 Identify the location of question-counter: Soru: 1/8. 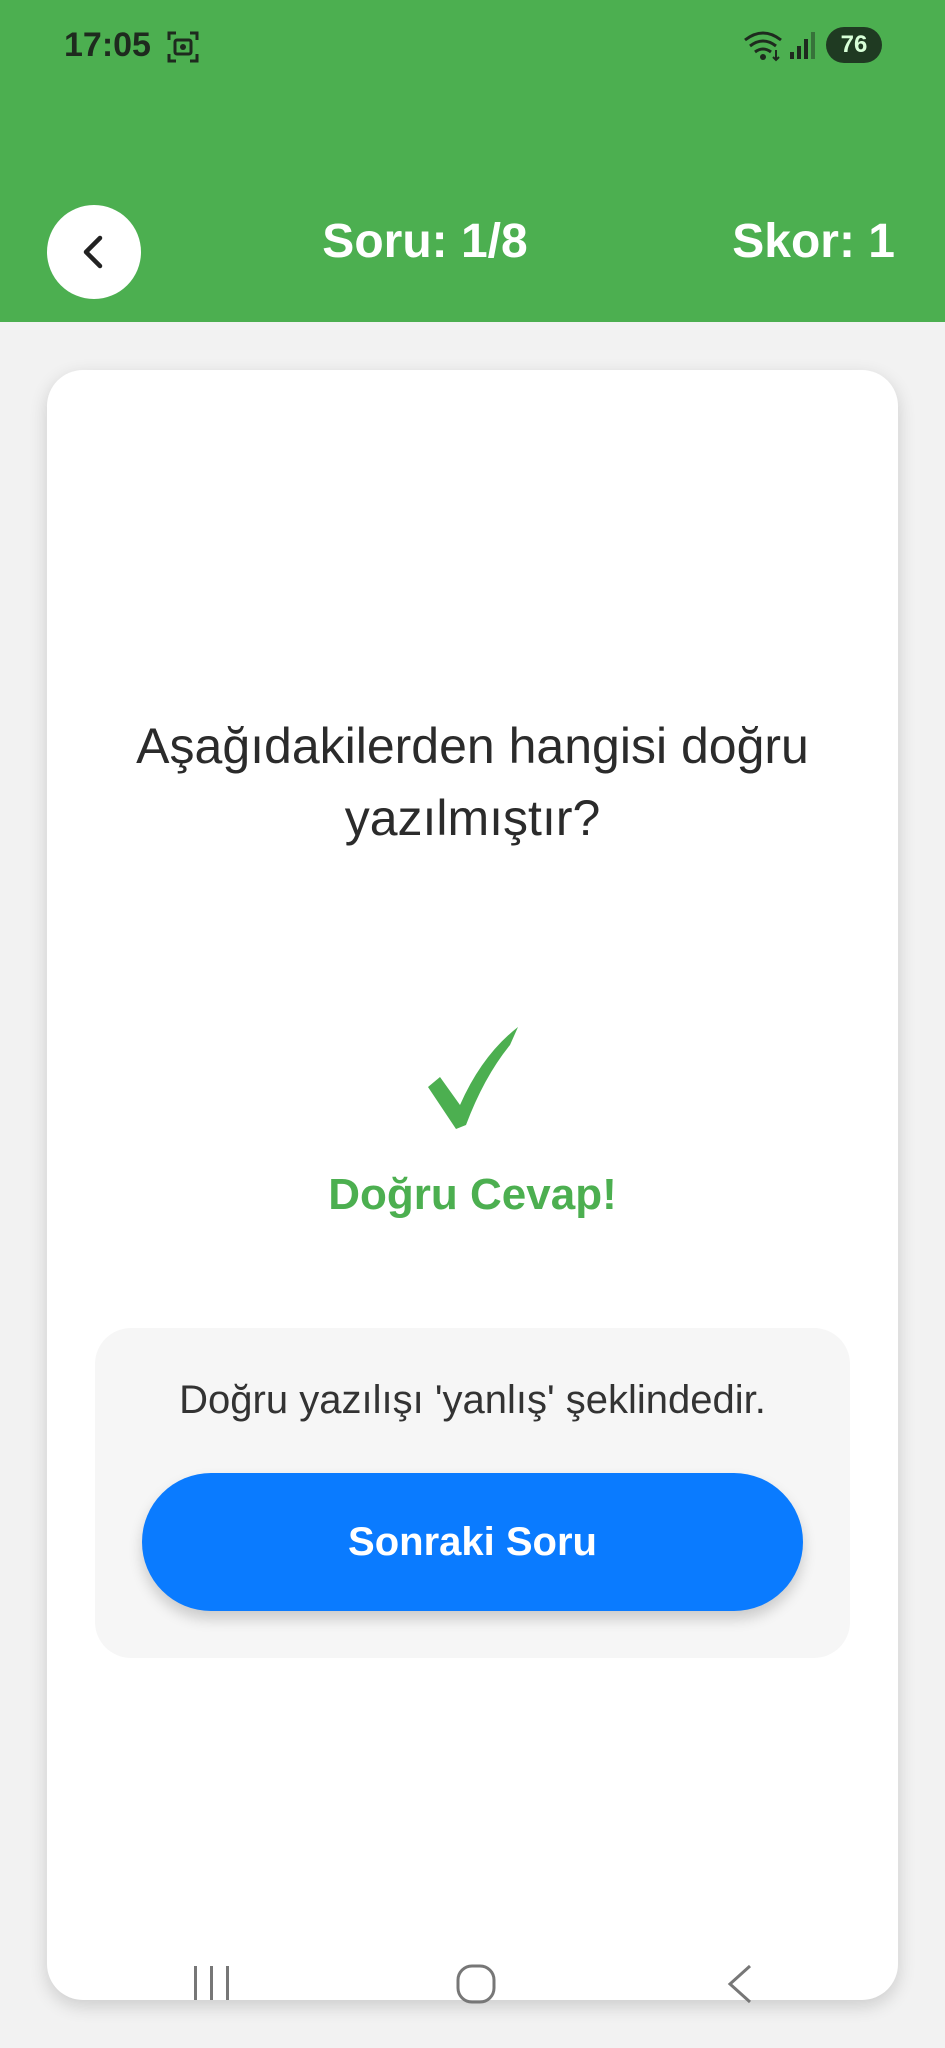
(425, 241).